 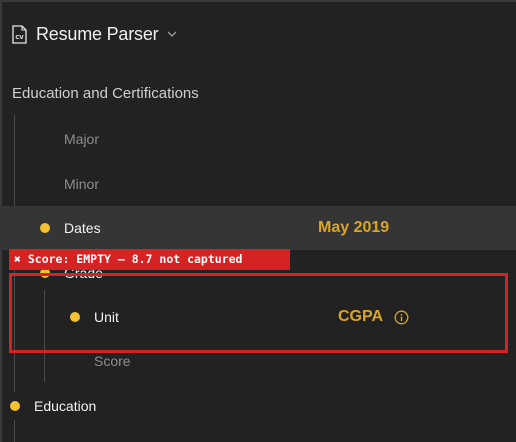 What do you see at coordinates (19, 38) in the screenshot?
I see `svg-text: CV` at bounding box center [19, 38].